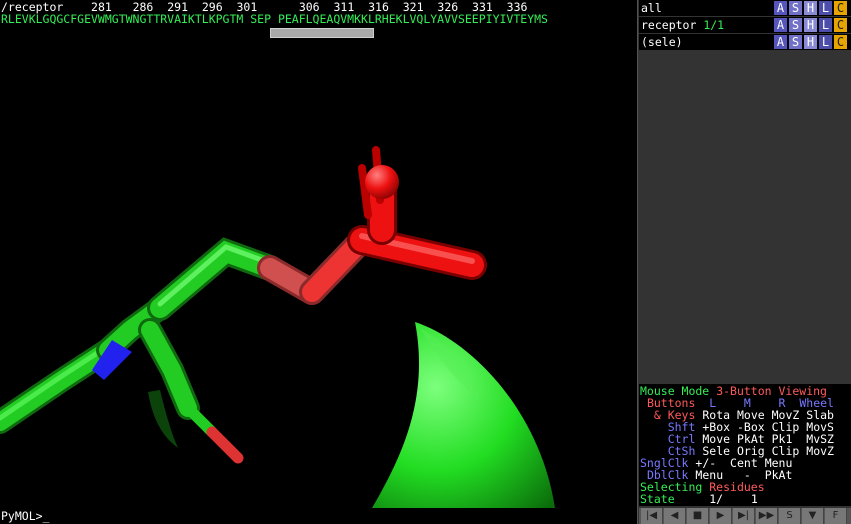 Image resolution: width=851 pixels, height=524 pixels. Describe the element at coordinates (767, 516) in the screenshot. I see `fast-forward-icon: ▶▶` at that location.